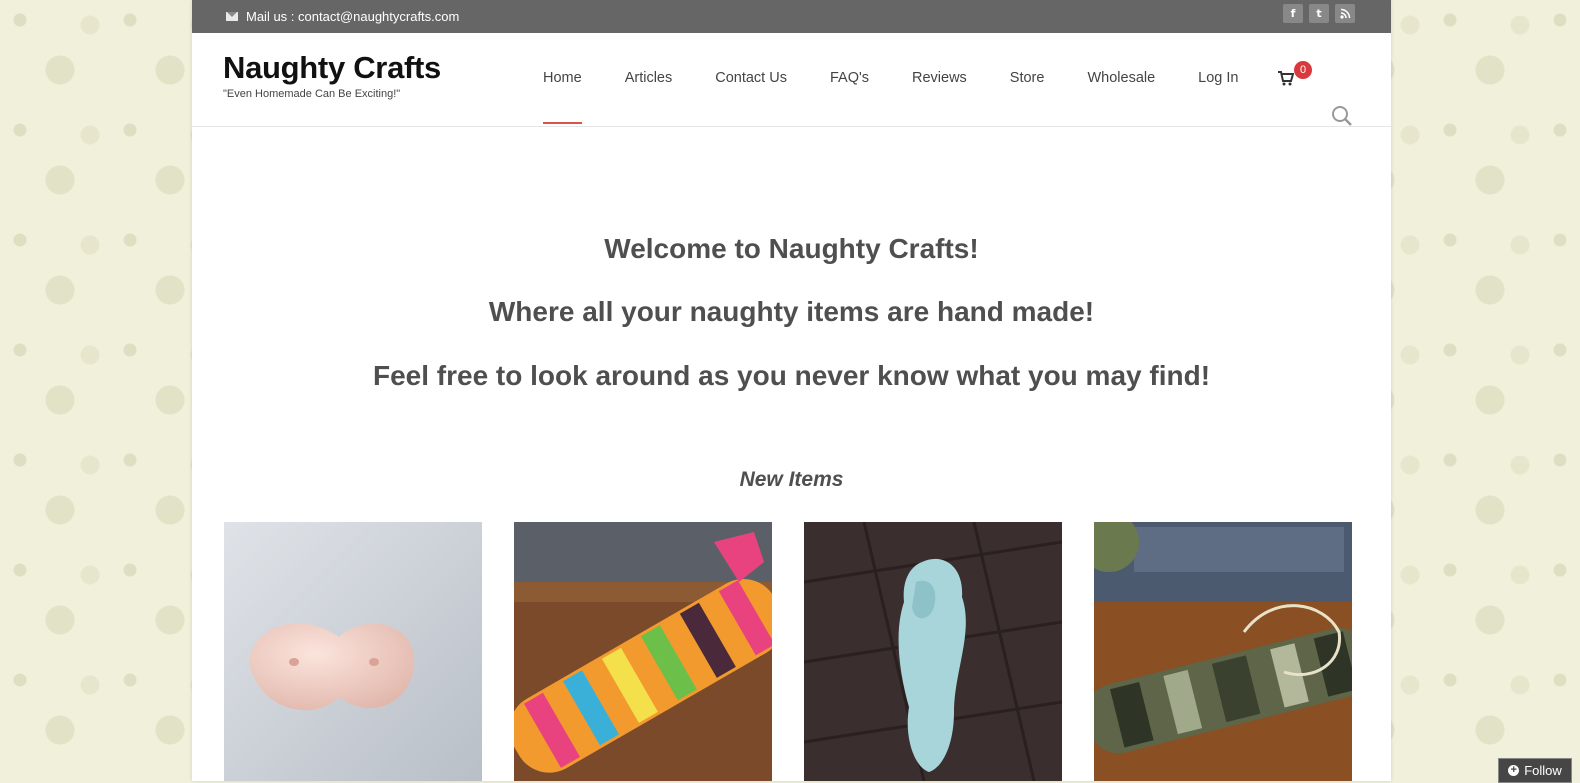 This screenshot has width=1580, height=783. I want to click on nav-contact-us: Contact Us, so click(751, 79).